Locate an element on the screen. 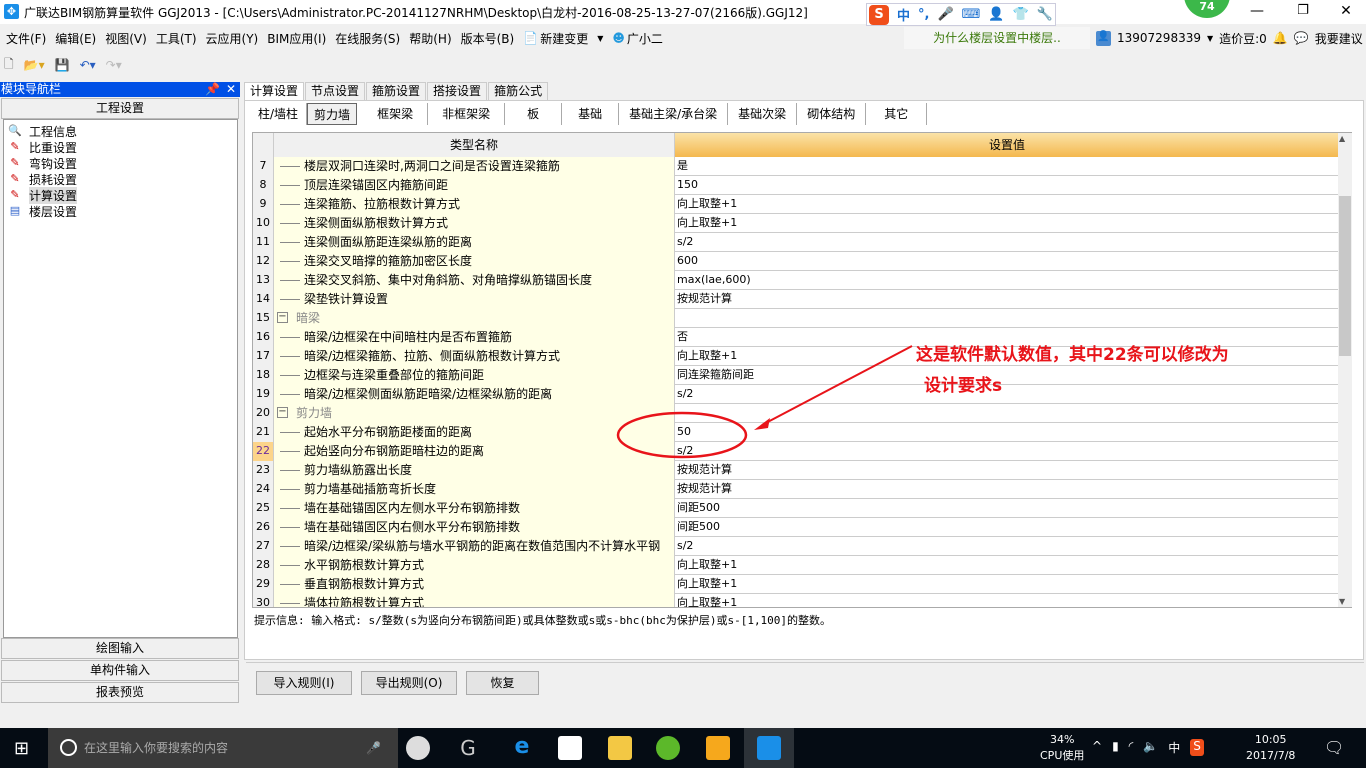  group-row: 20− 剪力墙 is located at coordinates (796, 413).